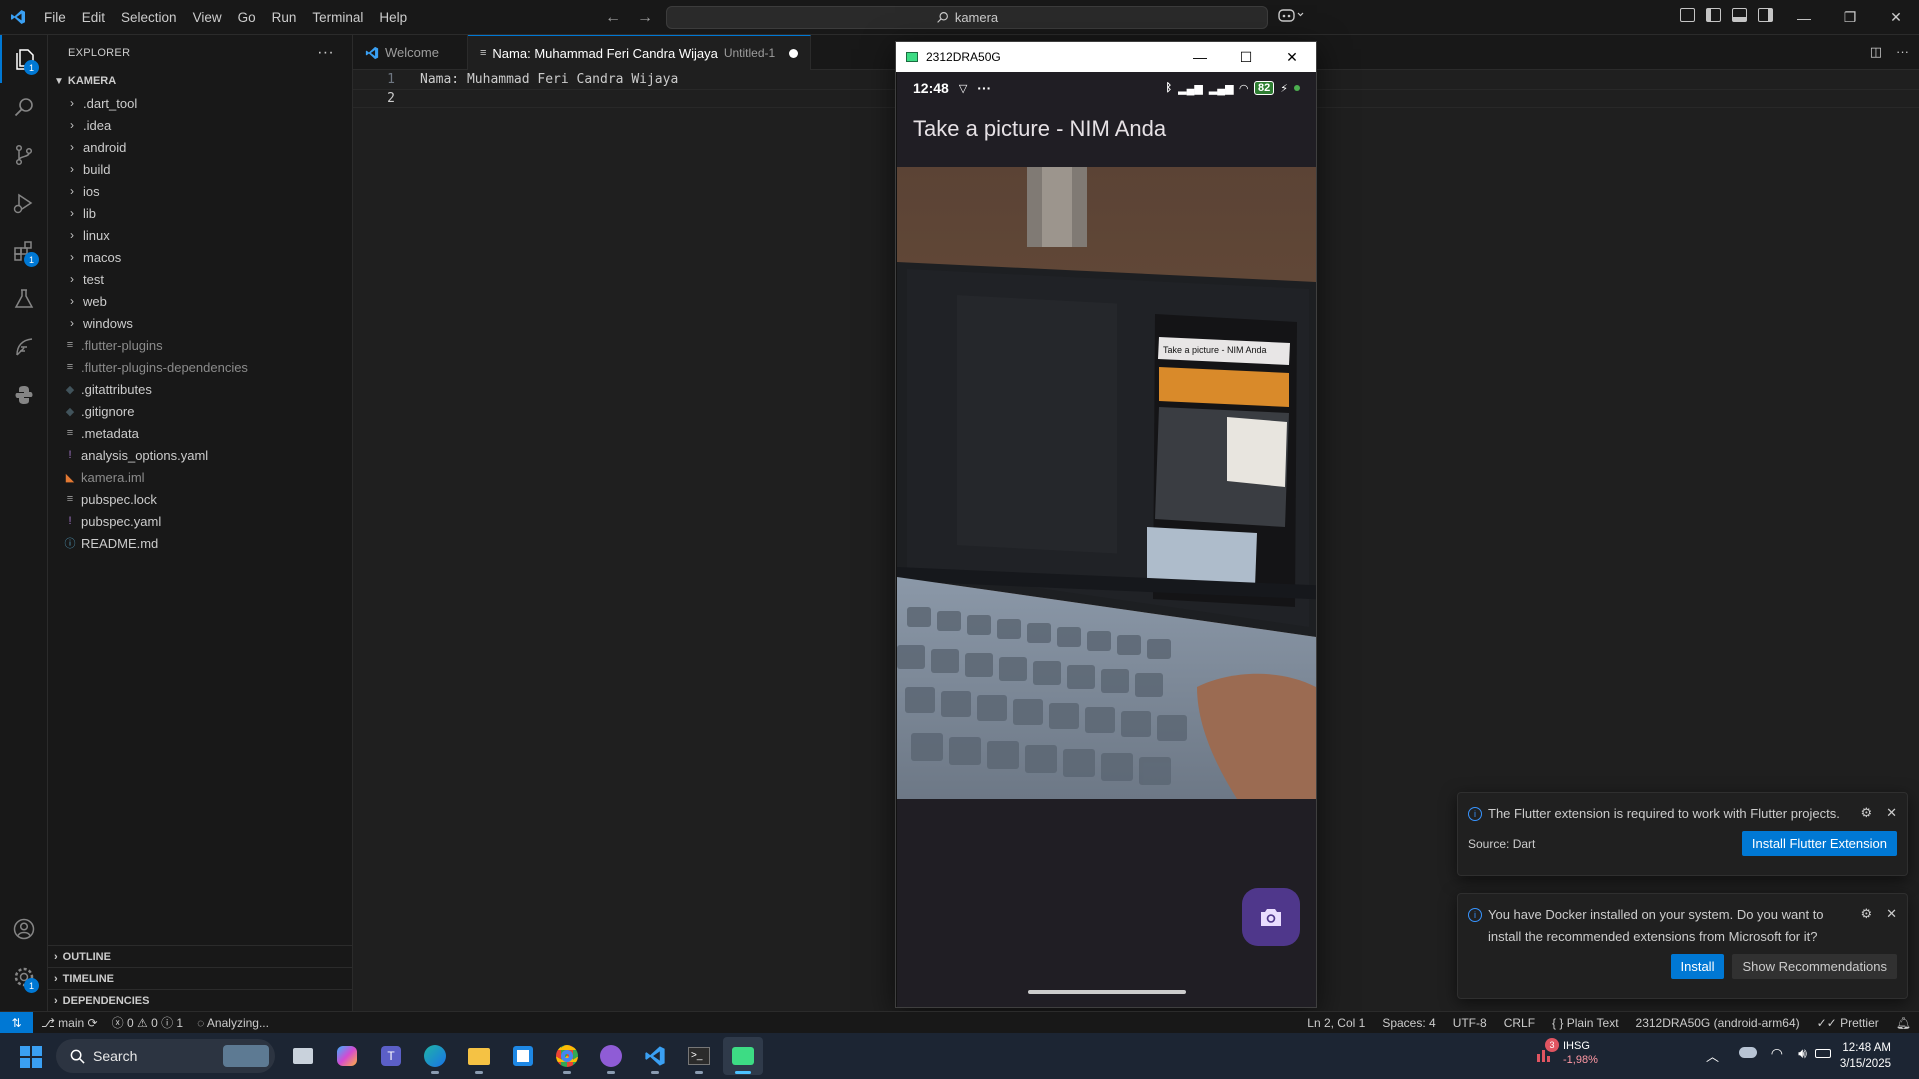 The width and height of the screenshot is (1919, 1079). What do you see at coordinates (1718, 1023) in the screenshot?
I see `device-selector: 2312DRA50G (android-arm64)` at bounding box center [1718, 1023].